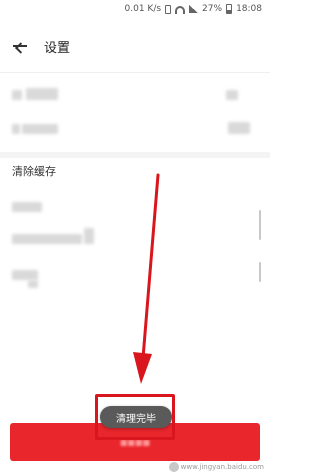 This screenshot has height=476, width=320. What do you see at coordinates (135, 72) in the screenshot?
I see `header-divider` at bounding box center [135, 72].